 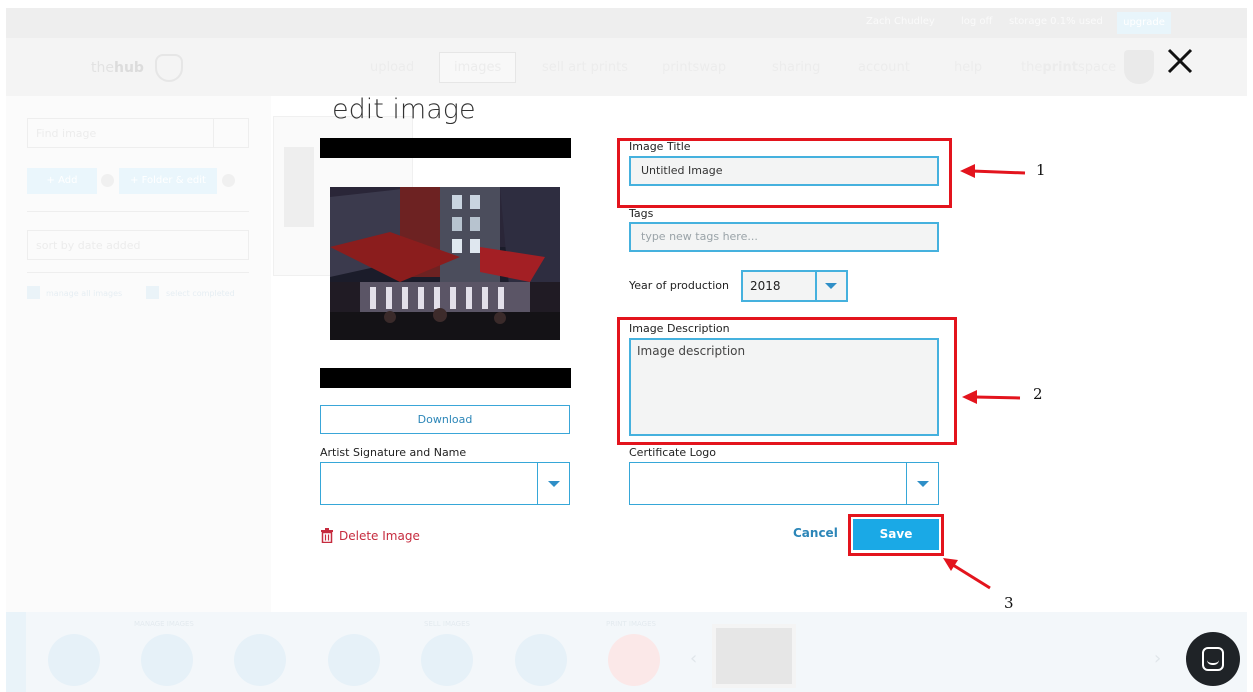 I want to click on arrow-3-line, so click(x=971, y=576).